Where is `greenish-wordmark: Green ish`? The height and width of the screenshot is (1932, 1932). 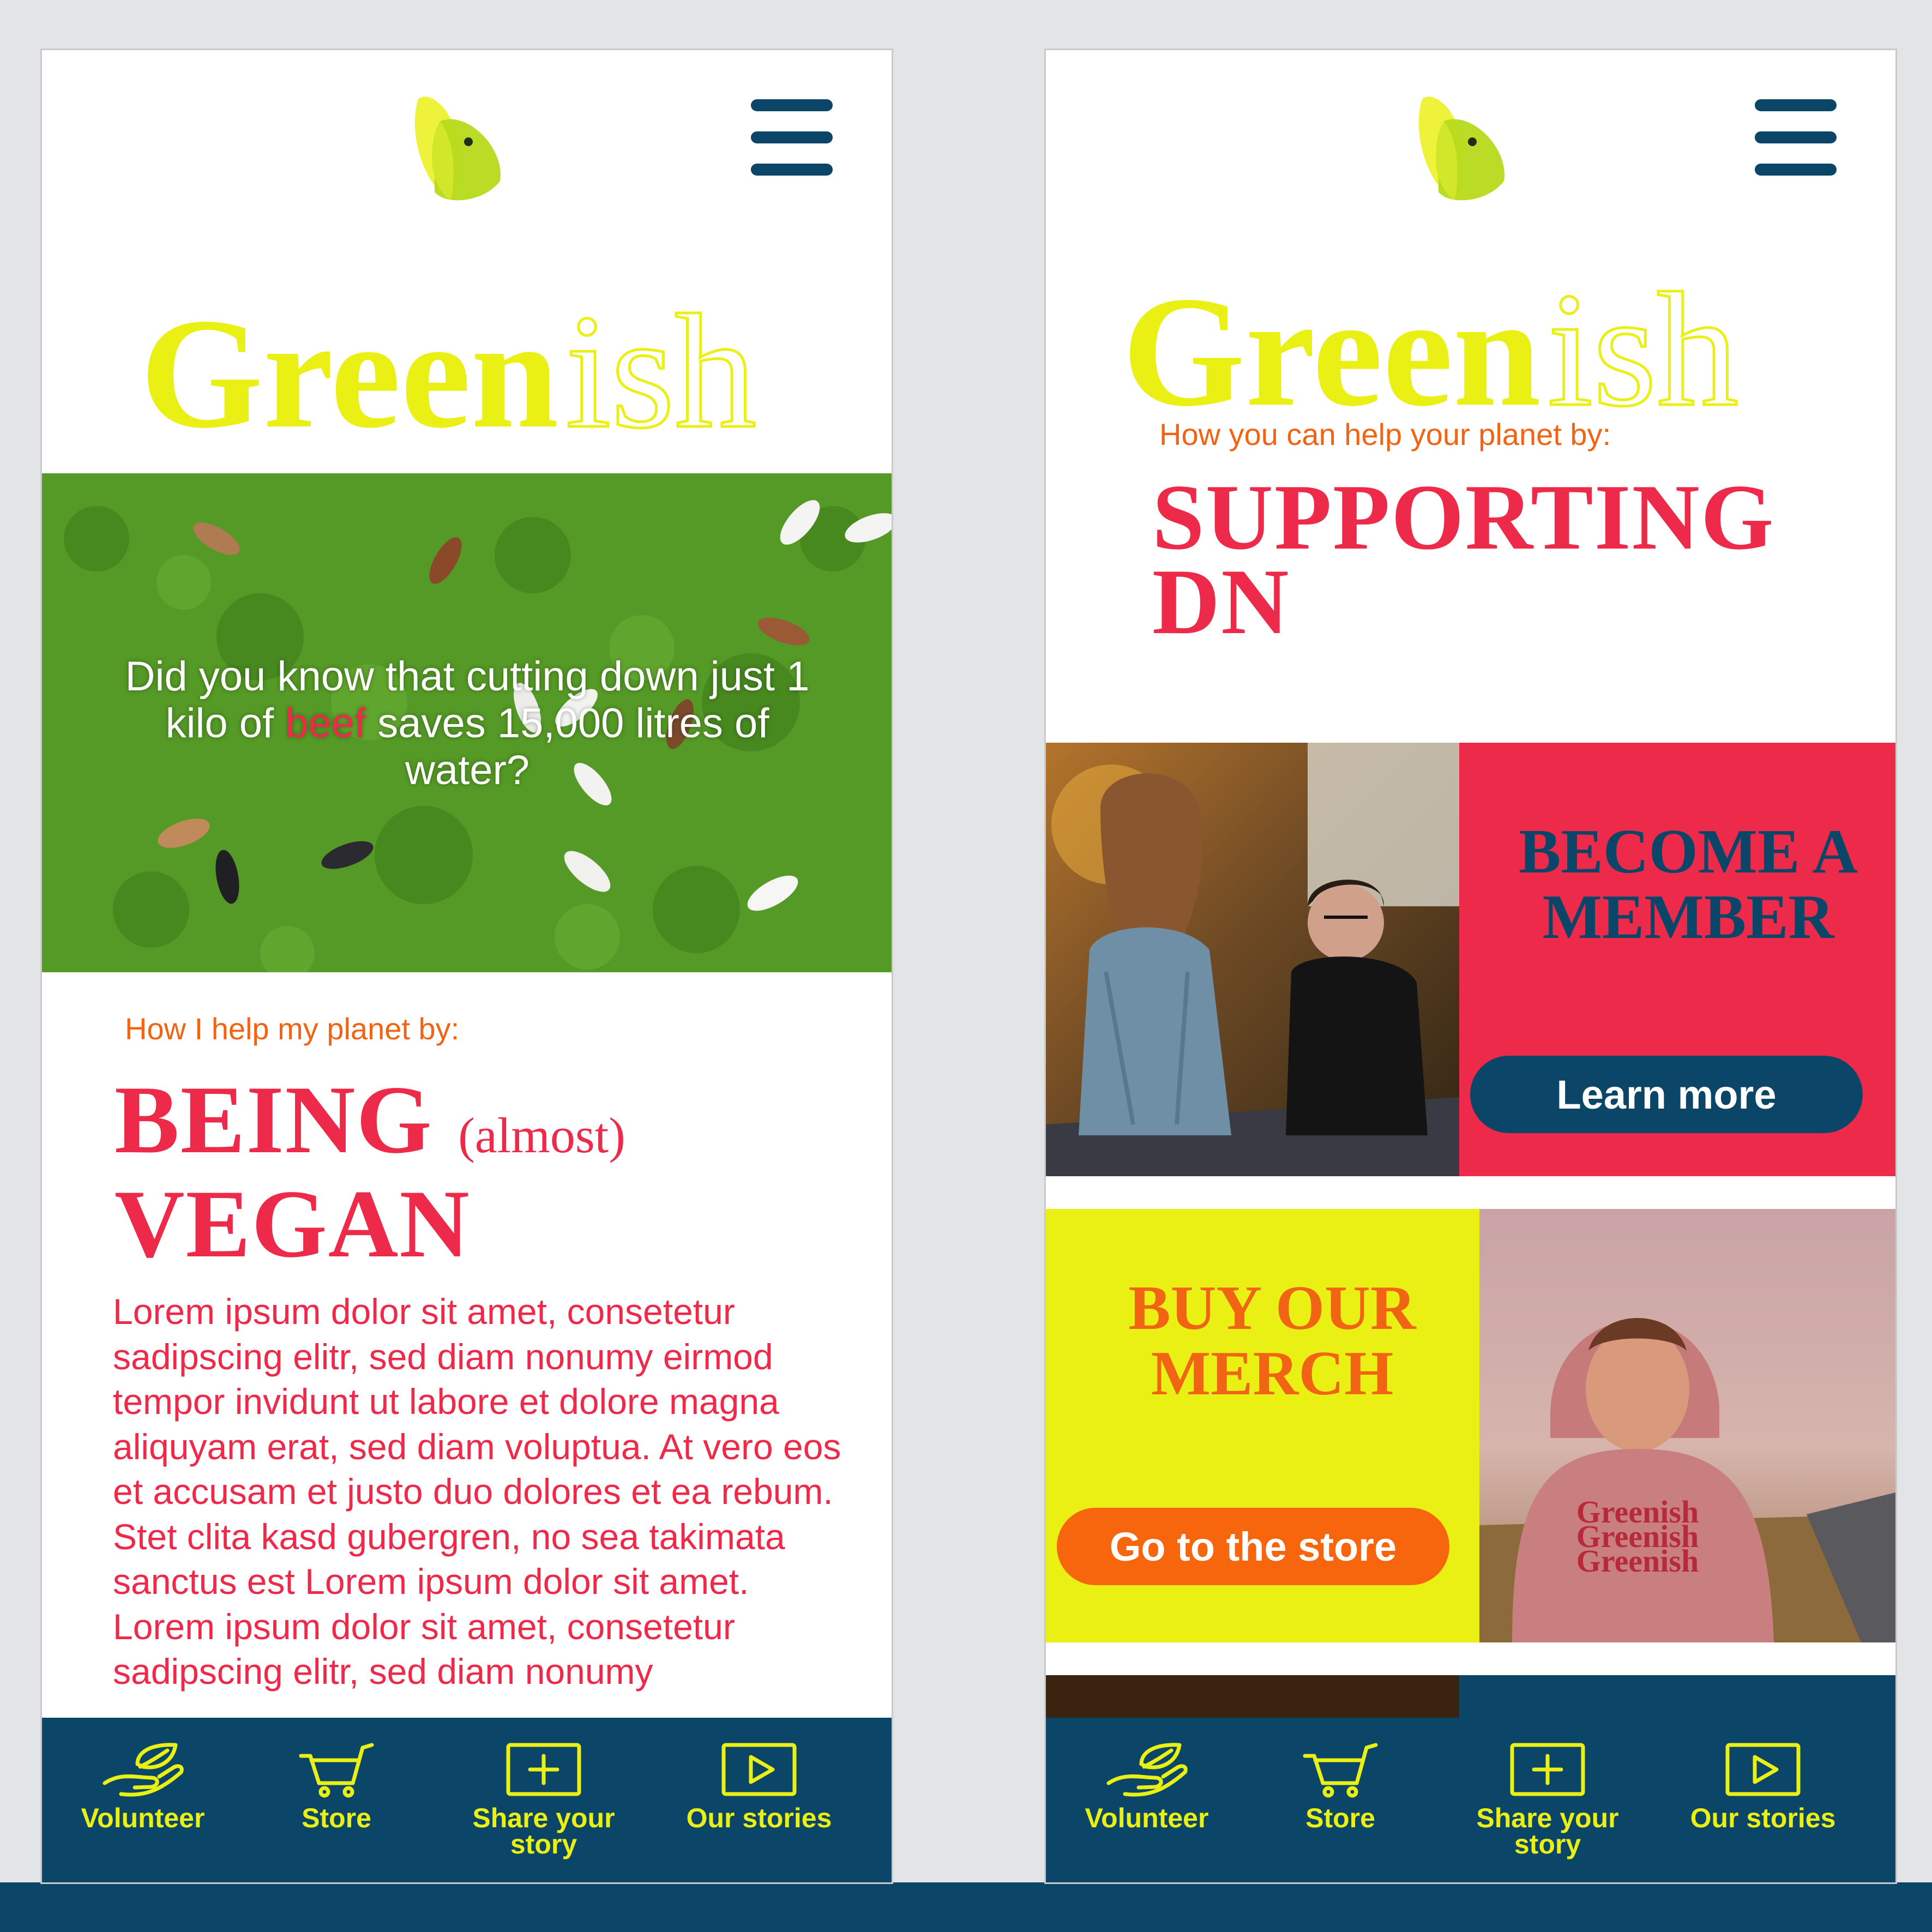 greenish-wordmark: Green ish is located at coordinates (449, 372).